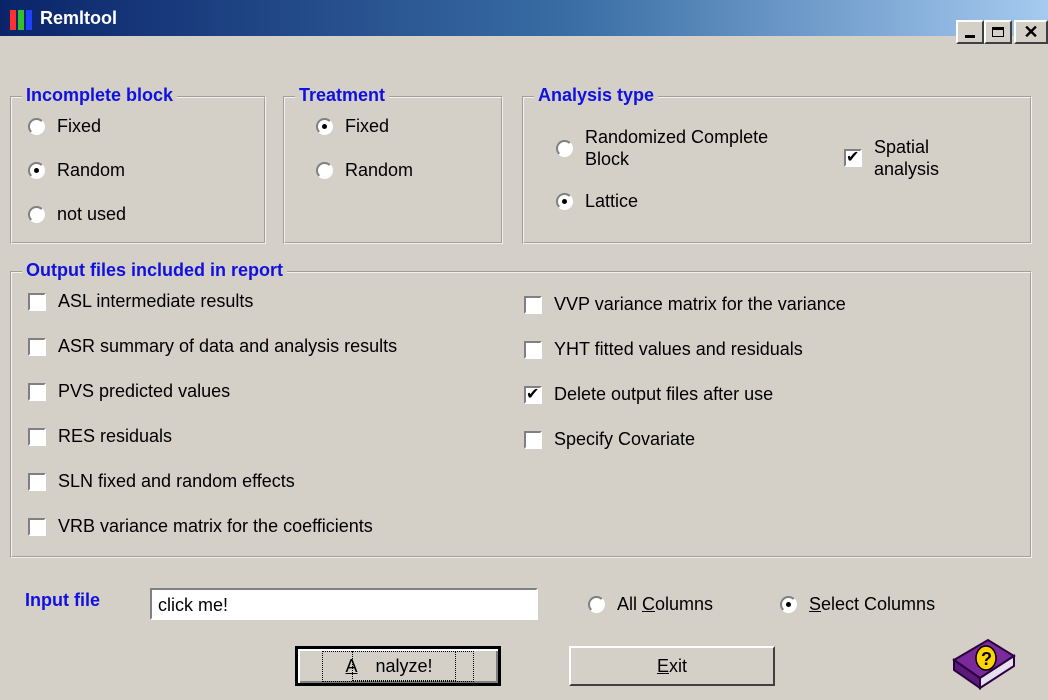 This screenshot has width=1048, height=700. I want to click on spatial-analysis-checkbox: Spatial analysis, so click(904, 158).